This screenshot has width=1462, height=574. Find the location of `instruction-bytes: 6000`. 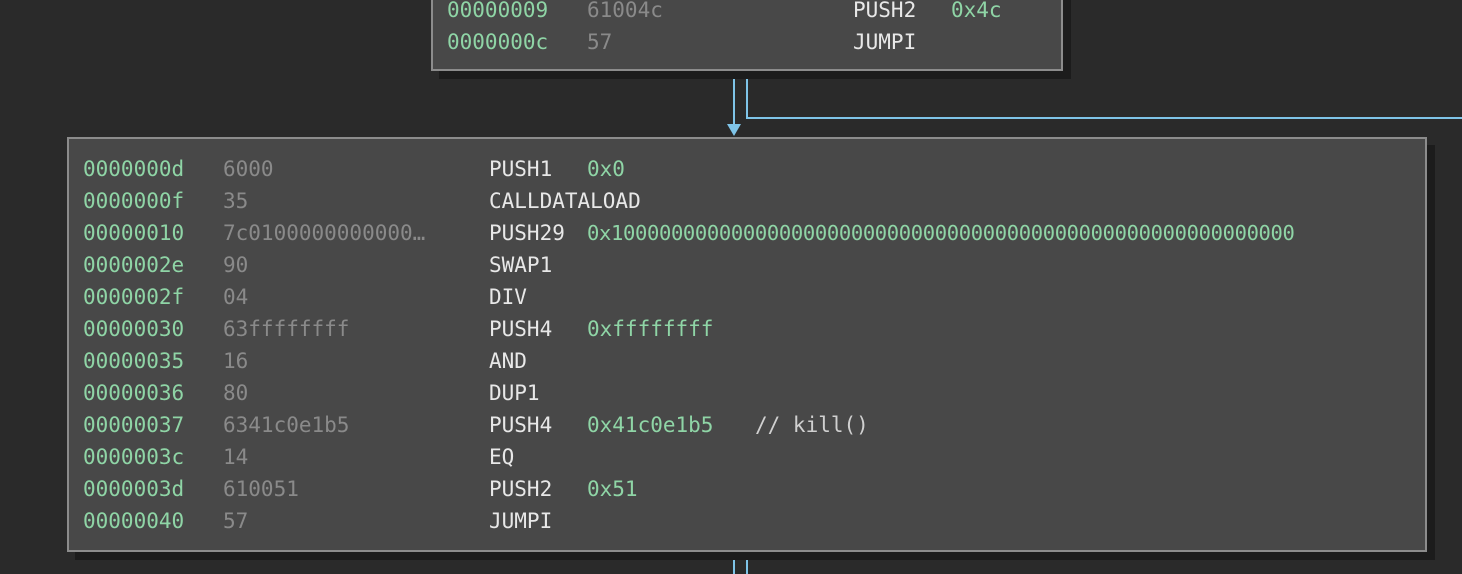

instruction-bytes: 6000 is located at coordinates (248, 169).